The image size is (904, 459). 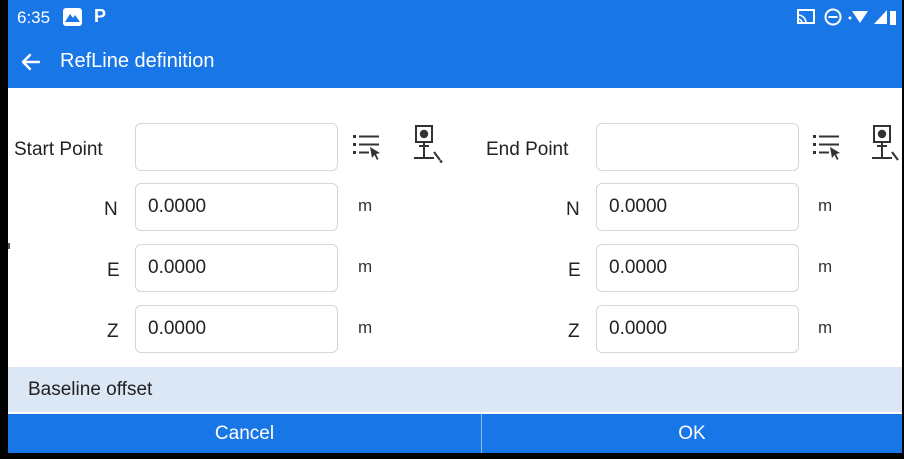 I want to click on battery-icon, so click(x=893, y=18).